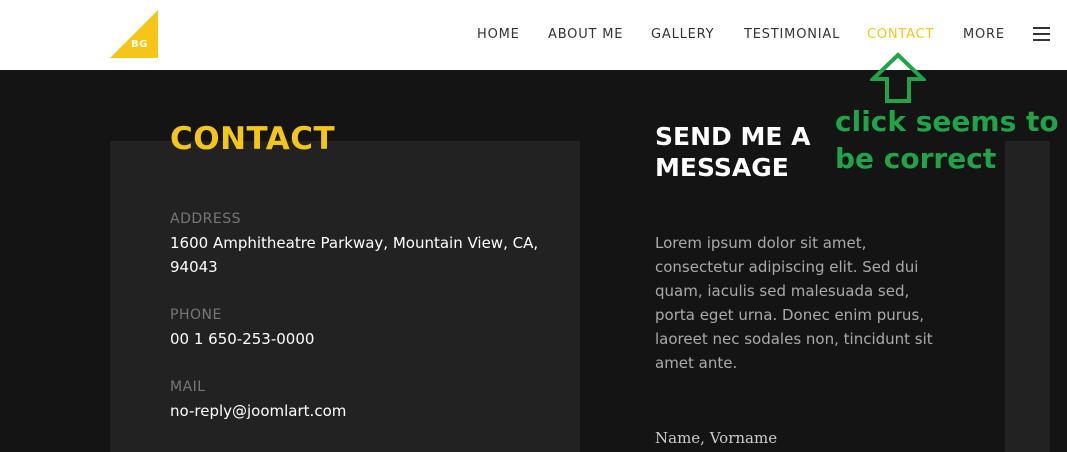  What do you see at coordinates (242, 339) in the screenshot?
I see `phone-value: 00 1 650-253-0000` at bounding box center [242, 339].